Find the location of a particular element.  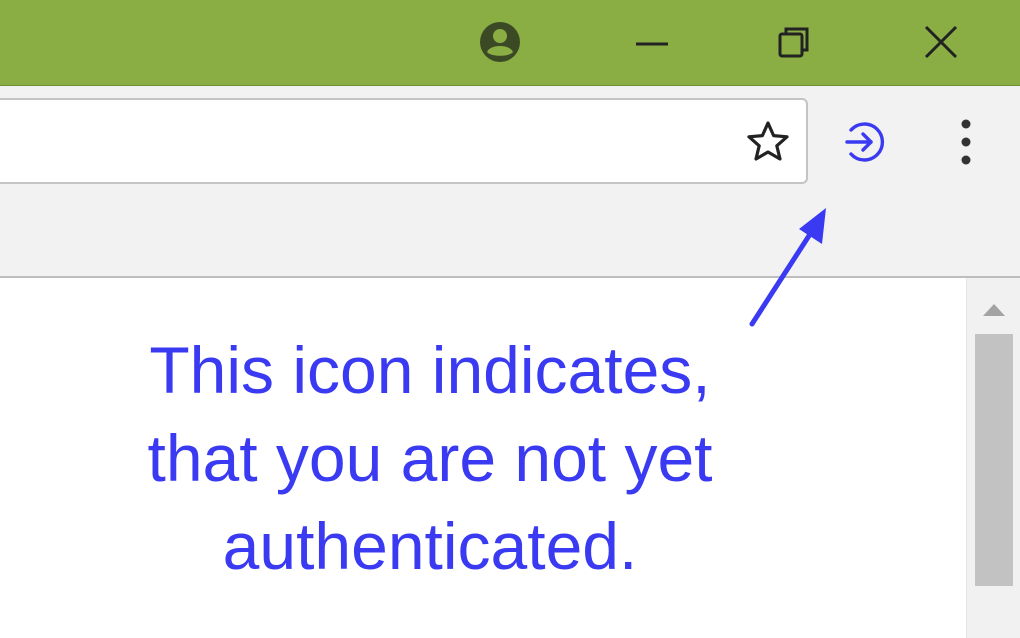

star-outline-icon is located at coordinates (768, 141).